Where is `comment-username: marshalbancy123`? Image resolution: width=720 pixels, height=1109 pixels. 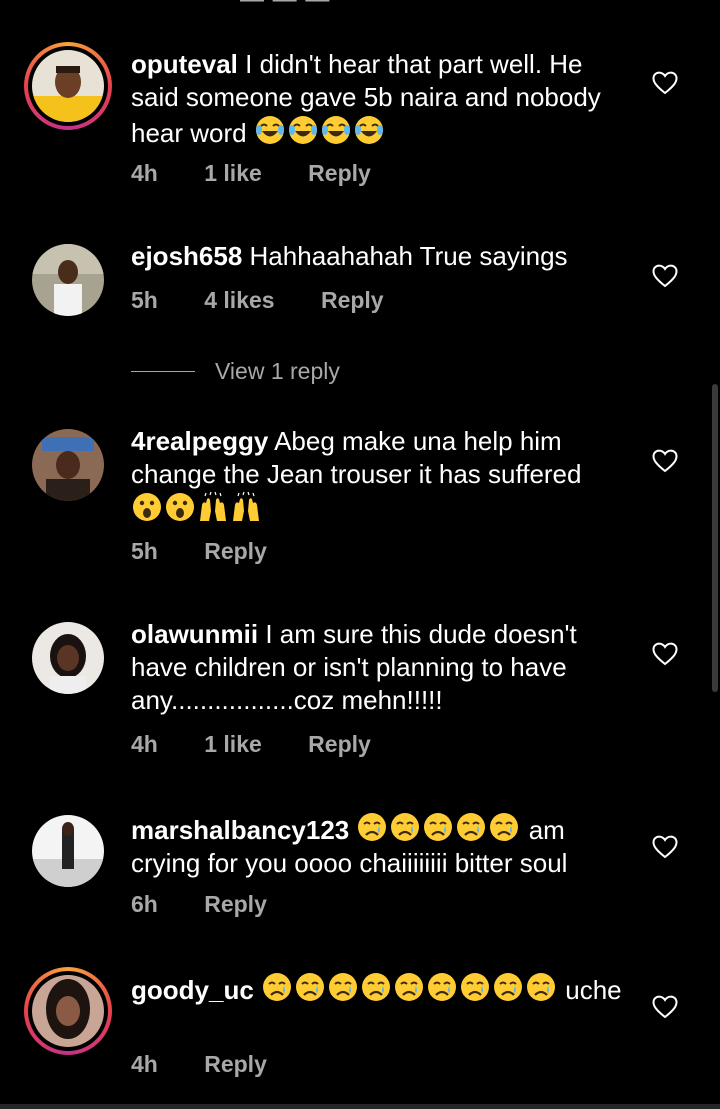 comment-username: marshalbancy123 is located at coordinates (240, 830).